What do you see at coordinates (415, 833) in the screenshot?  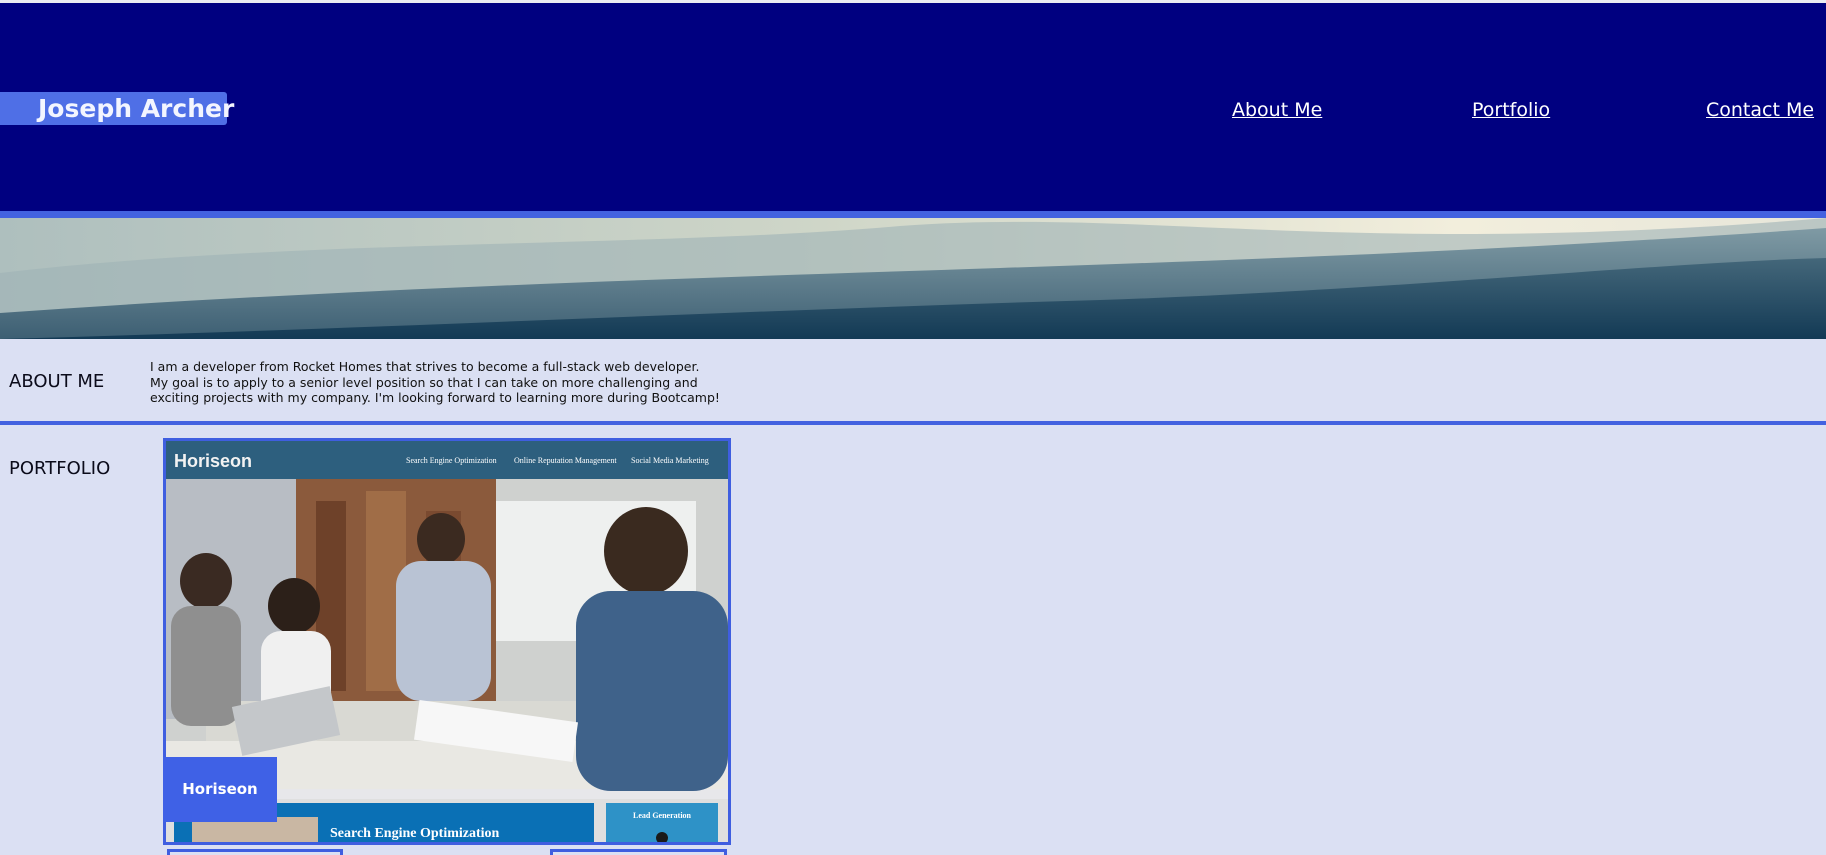 I see `thumb-section-title: Search Engine Optimization` at bounding box center [415, 833].